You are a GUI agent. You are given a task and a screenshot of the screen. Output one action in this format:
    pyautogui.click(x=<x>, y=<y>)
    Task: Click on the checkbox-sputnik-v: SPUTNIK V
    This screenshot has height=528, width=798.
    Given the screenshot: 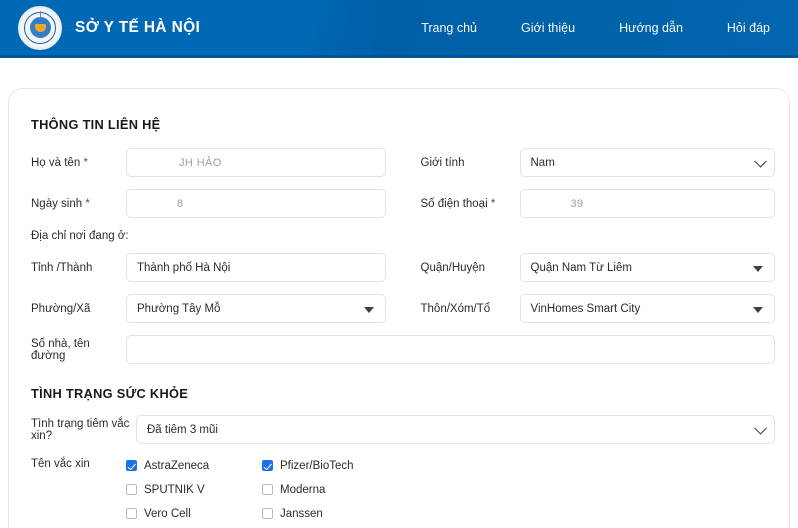 What is the action you would take?
    pyautogui.click(x=194, y=489)
    